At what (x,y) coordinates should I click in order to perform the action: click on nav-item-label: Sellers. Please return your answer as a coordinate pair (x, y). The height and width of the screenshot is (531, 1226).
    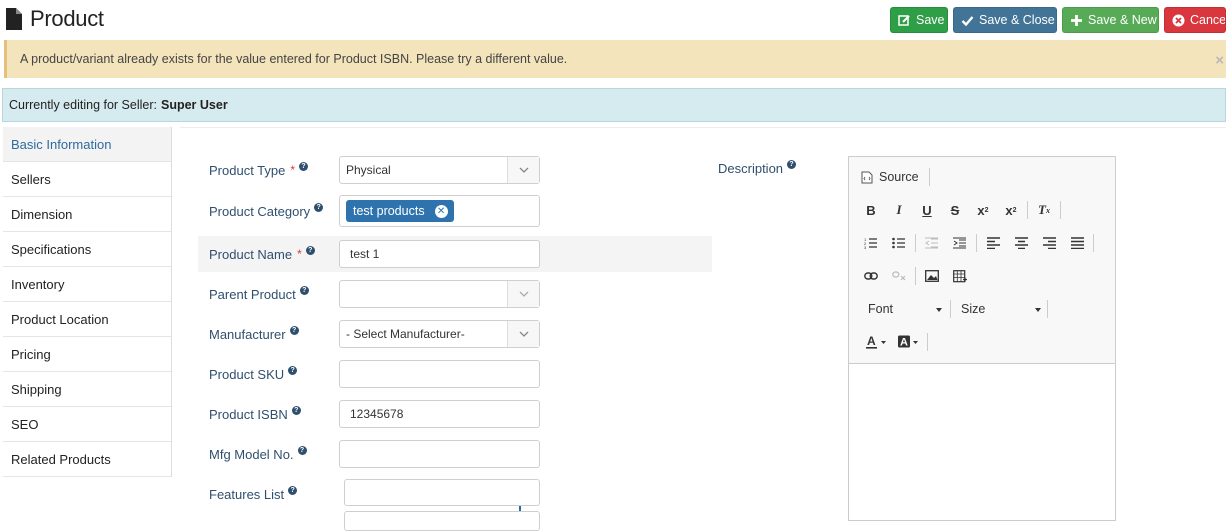
    Looking at the image, I should click on (31, 179).